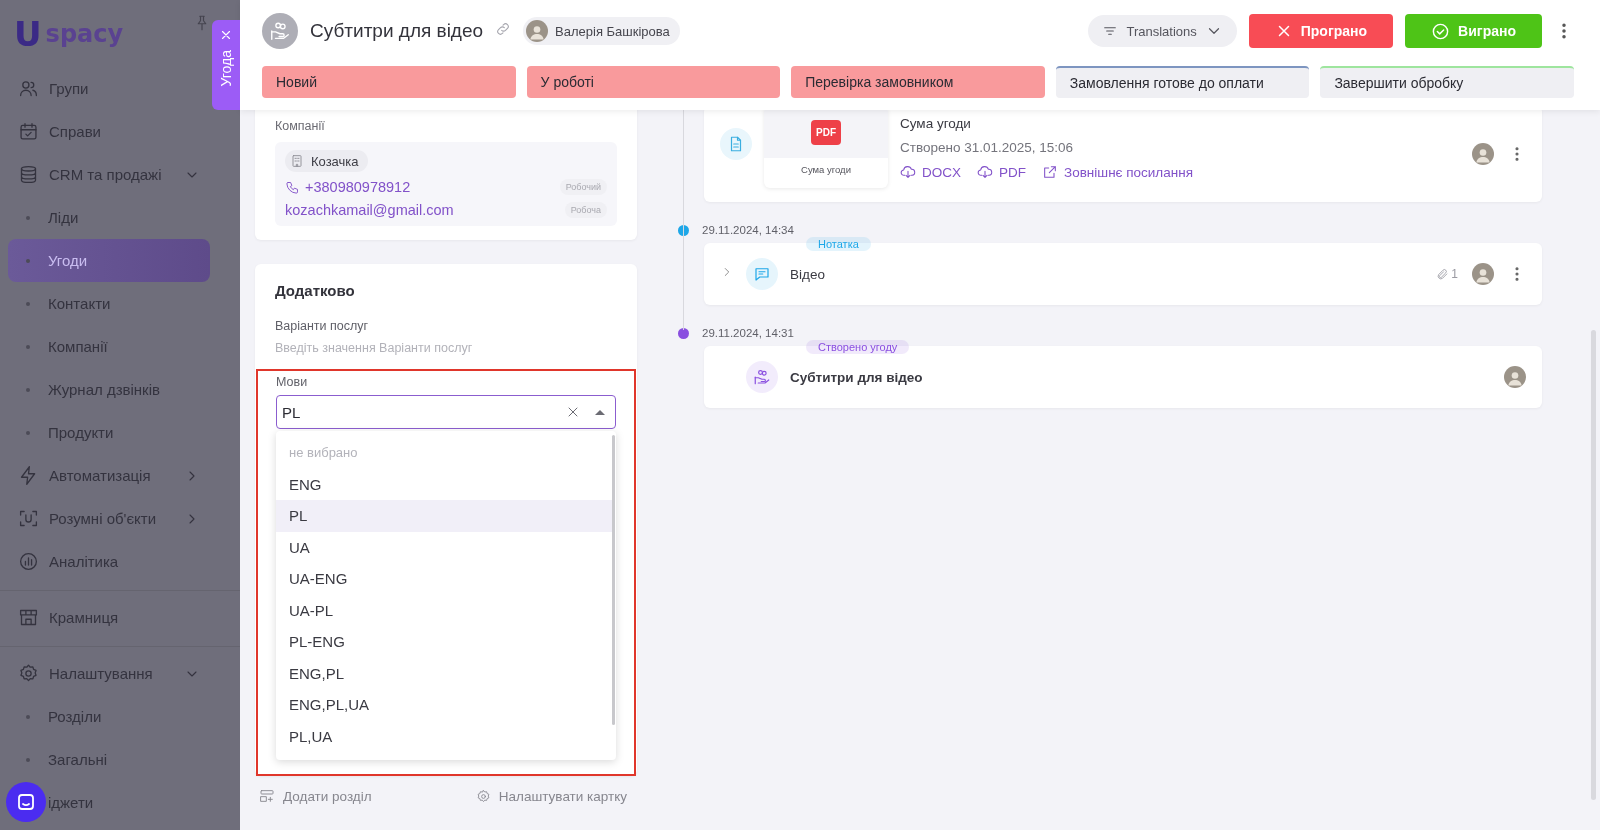 This screenshot has height=830, width=1600. Describe the element at coordinates (369, 210) in the screenshot. I see `email-link: kozachkamail@gmail.com` at that location.